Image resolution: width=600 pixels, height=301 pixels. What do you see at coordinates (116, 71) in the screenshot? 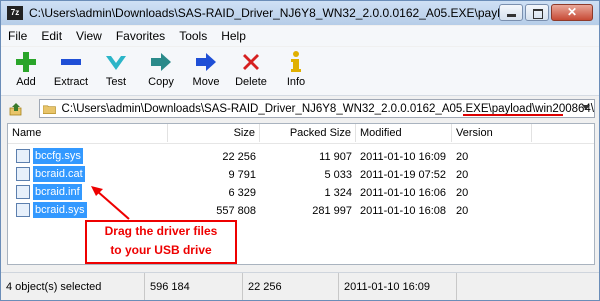
I see `test-button: Test` at bounding box center [116, 71].